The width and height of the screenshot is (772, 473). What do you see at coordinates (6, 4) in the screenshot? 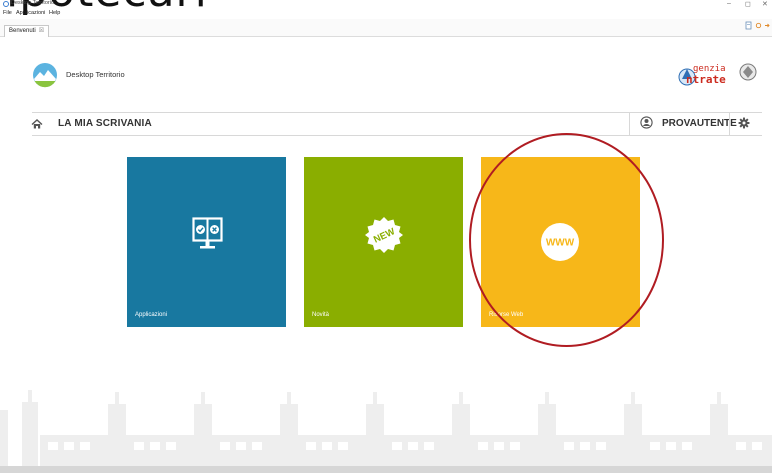
I see `app-globe-icon` at bounding box center [6, 4].